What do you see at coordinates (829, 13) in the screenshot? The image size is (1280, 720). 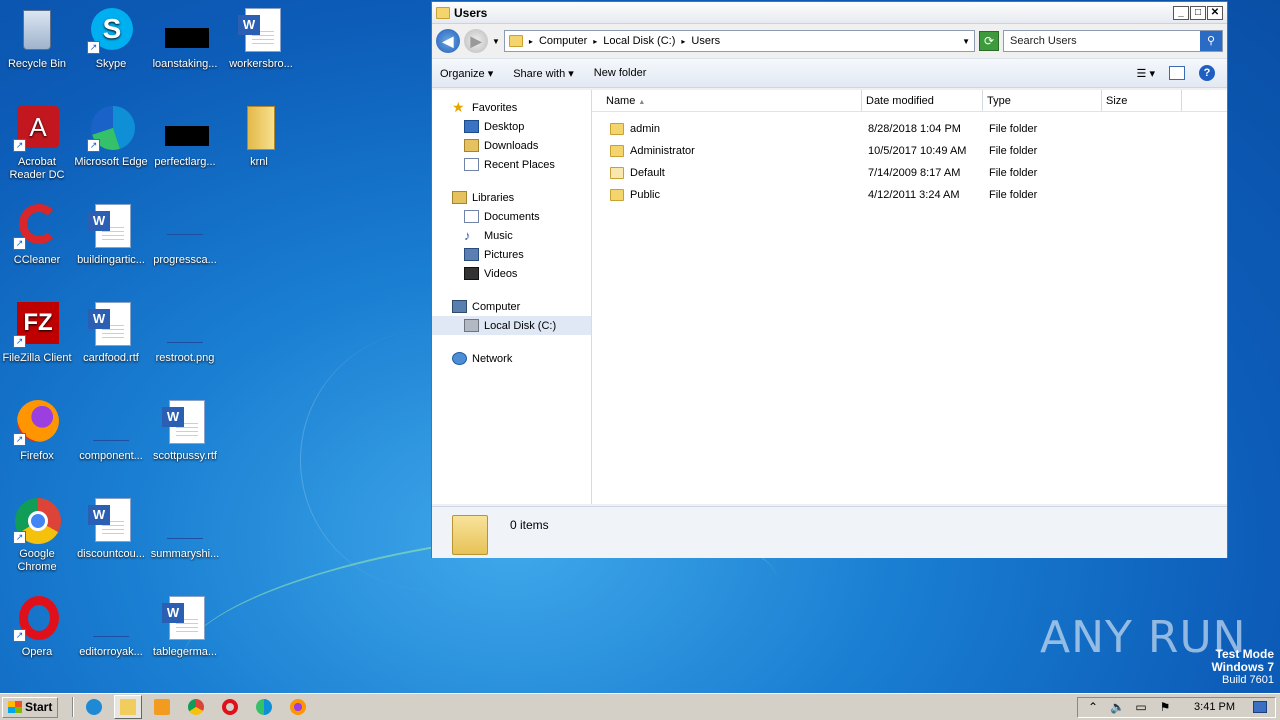 I see `title-bar: Users _ □ ✕` at bounding box center [829, 13].